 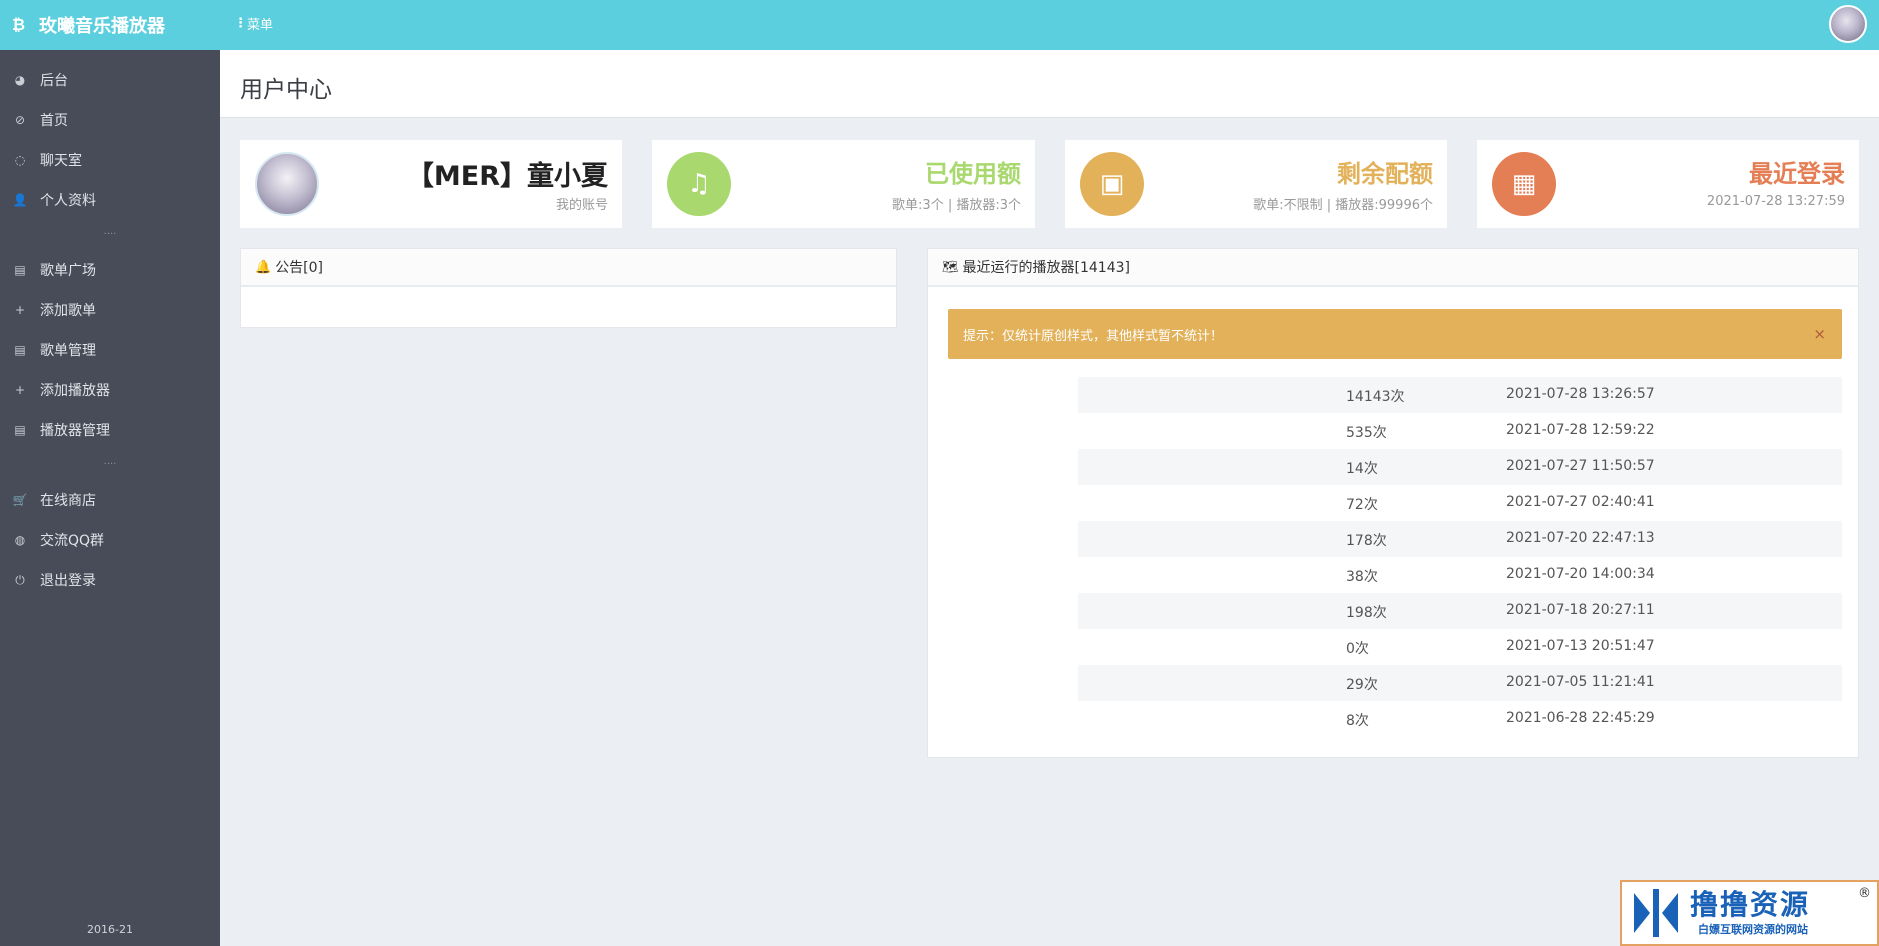 What do you see at coordinates (20, 120) in the screenshot?
I see `dashboard-icon: ⊘` at bounding box center [20, 120].